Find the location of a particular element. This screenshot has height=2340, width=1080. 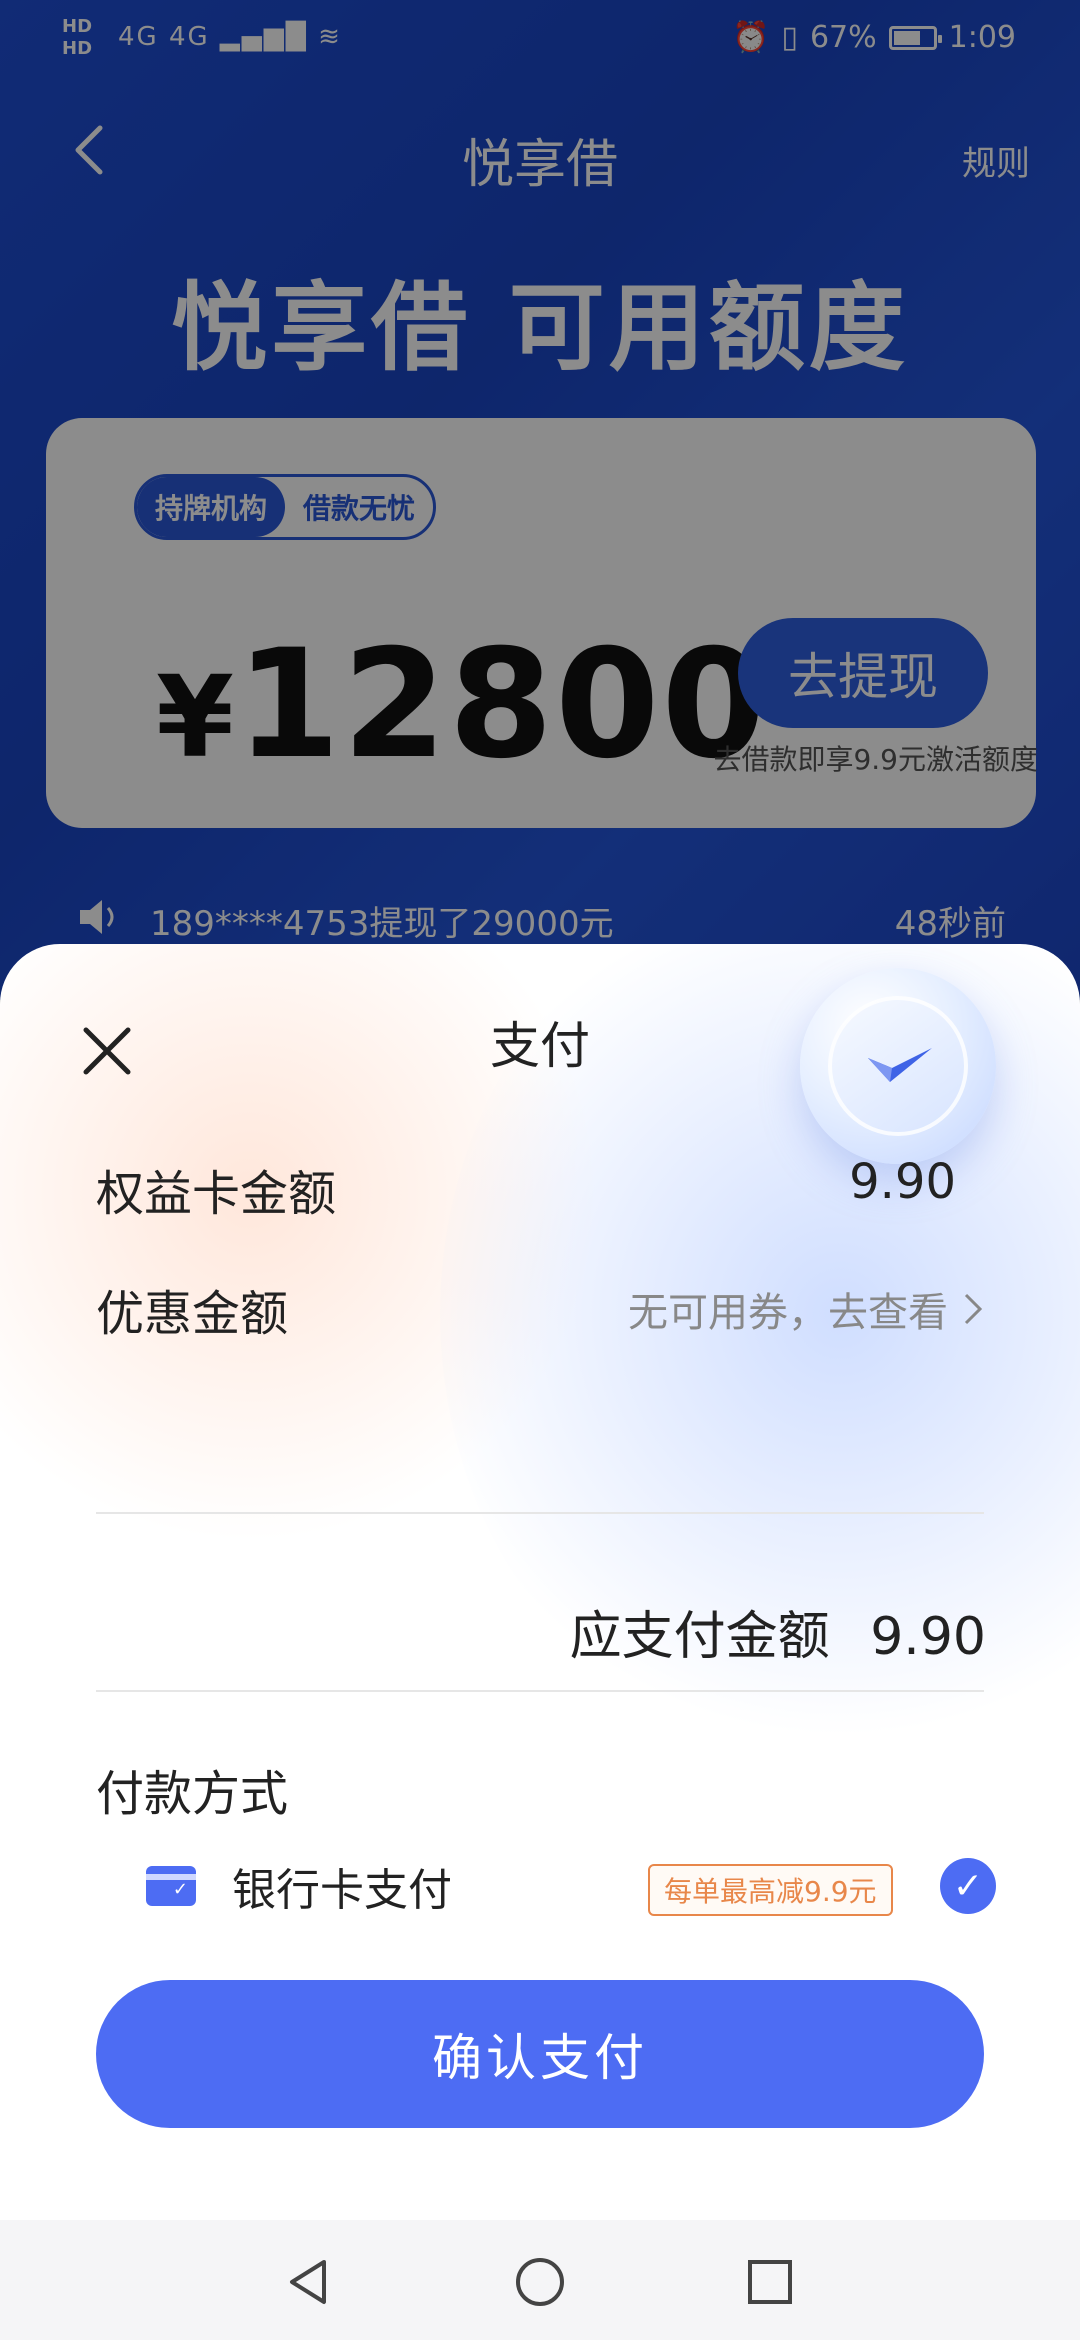

checkmark-badge-icon is located at coordinates (898, 1066).